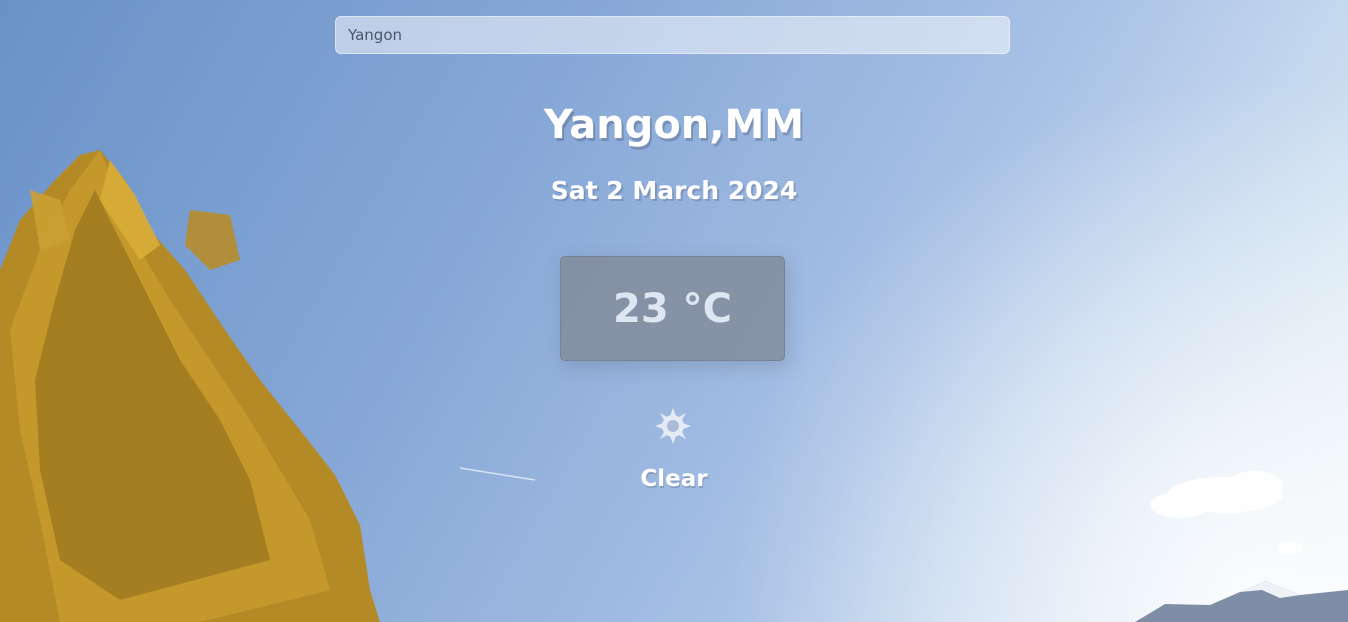  Describe the element at coordinates (674, 125) in the screenshot. I see `location-title: Yangon,MM` at that location.